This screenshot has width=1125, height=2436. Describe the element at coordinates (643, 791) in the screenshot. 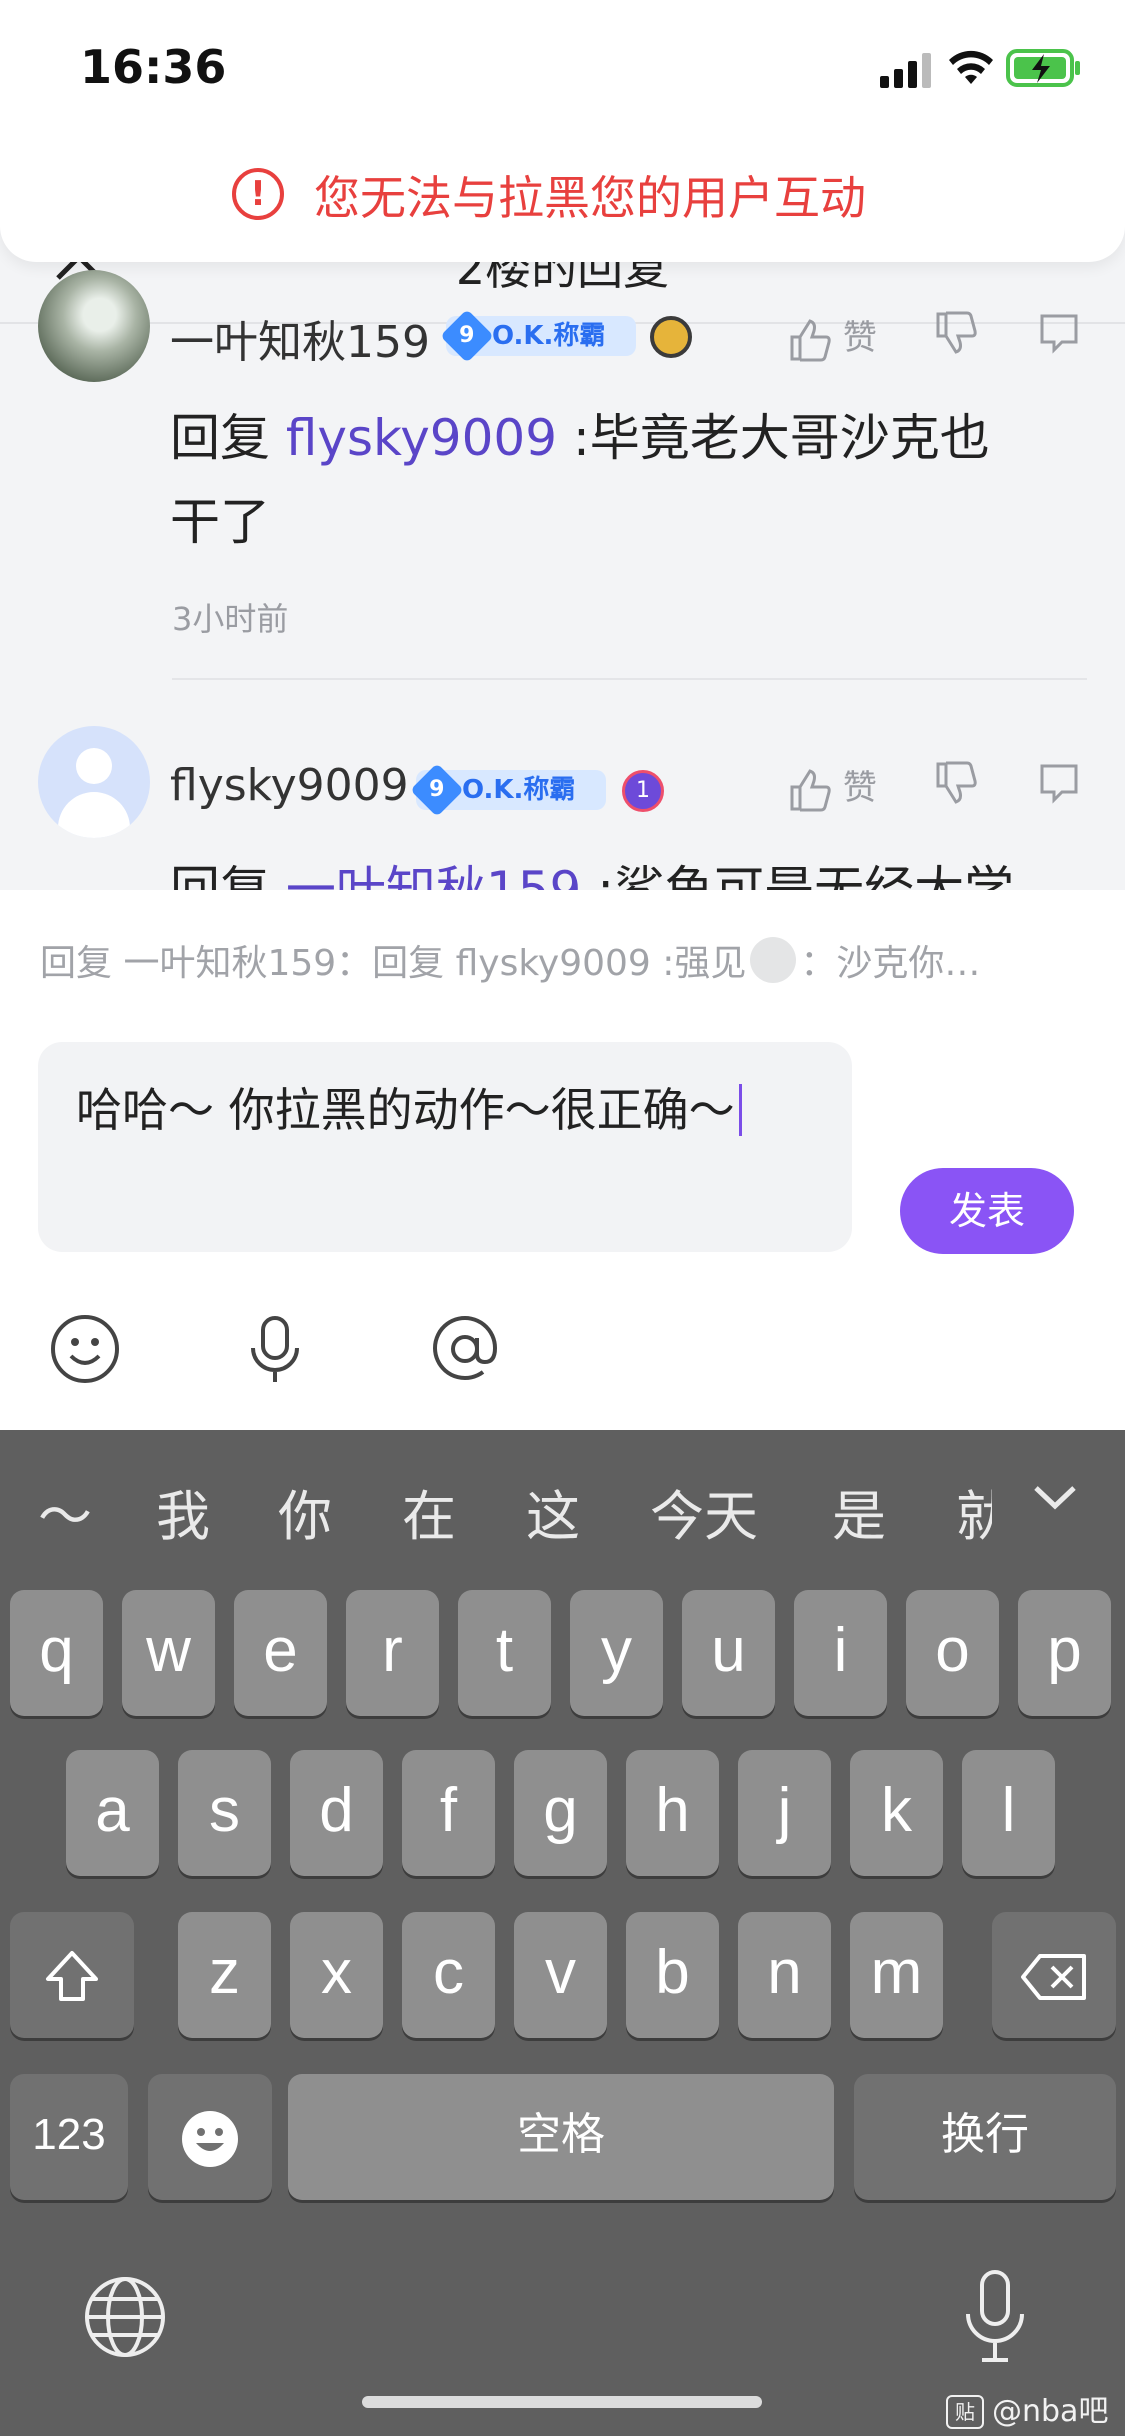

I see `medal-icon: 1` at that location.